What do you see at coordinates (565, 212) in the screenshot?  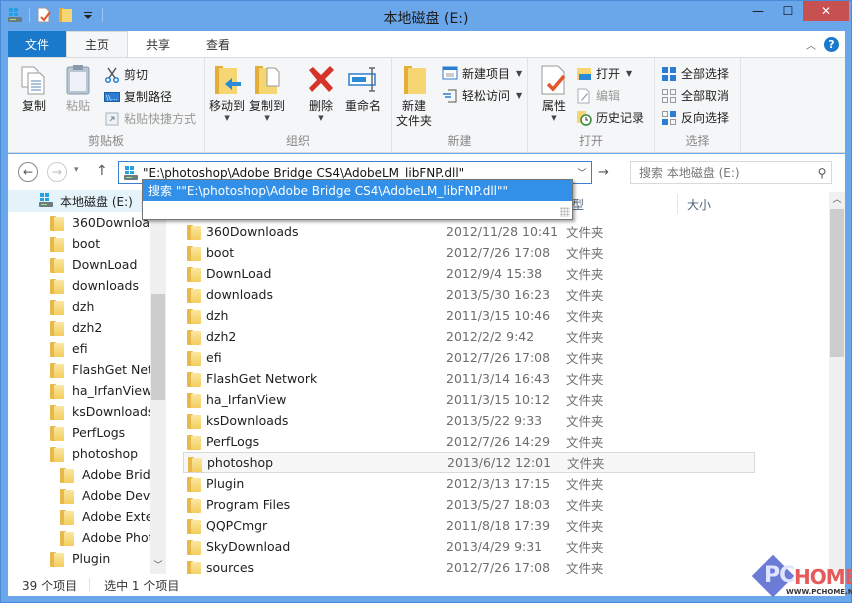 I see `resize-grip-icon` at bounding box center [565, 212].